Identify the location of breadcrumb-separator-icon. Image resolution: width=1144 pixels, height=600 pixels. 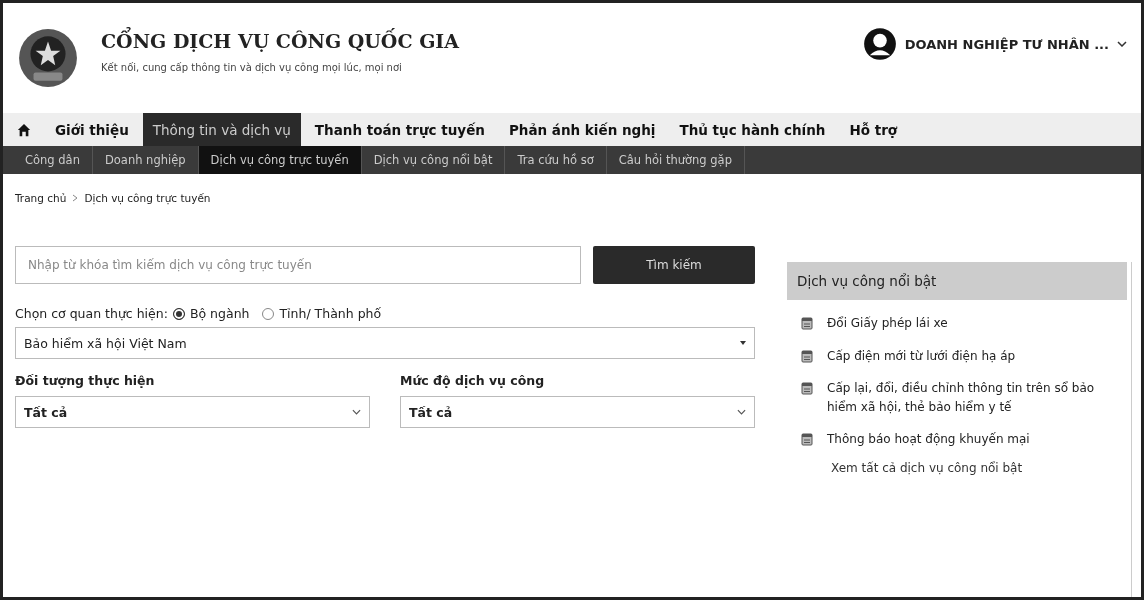
(75, 198).